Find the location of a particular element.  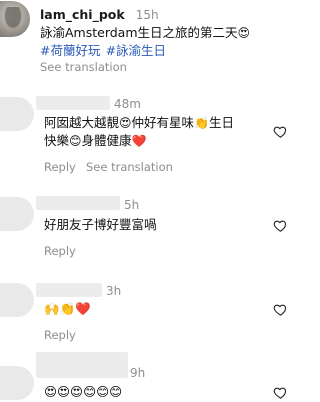

comment-text-part: 生日 is located at coordinates (222, 122).